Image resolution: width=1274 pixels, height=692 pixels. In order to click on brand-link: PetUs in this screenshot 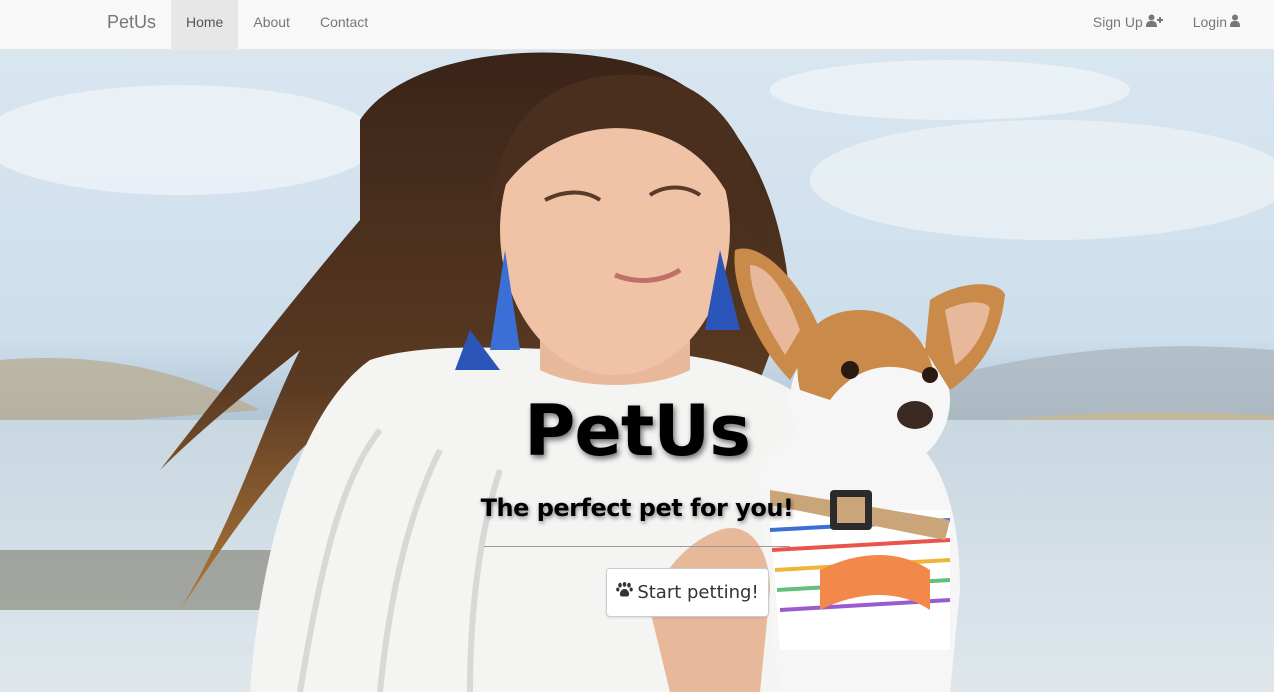, I will do `click(131, 22)`.